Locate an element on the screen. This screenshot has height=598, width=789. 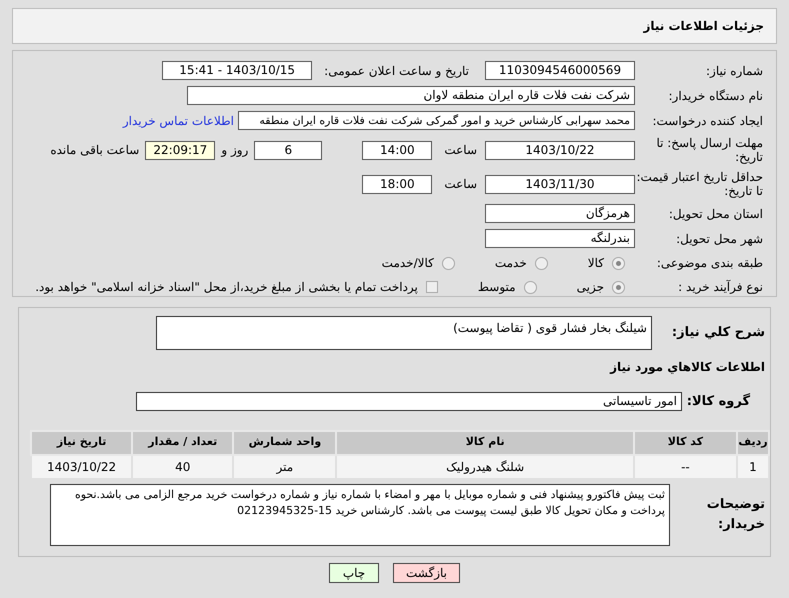
table-cell: 1403/10/22 is located at coordinates (81, 466).